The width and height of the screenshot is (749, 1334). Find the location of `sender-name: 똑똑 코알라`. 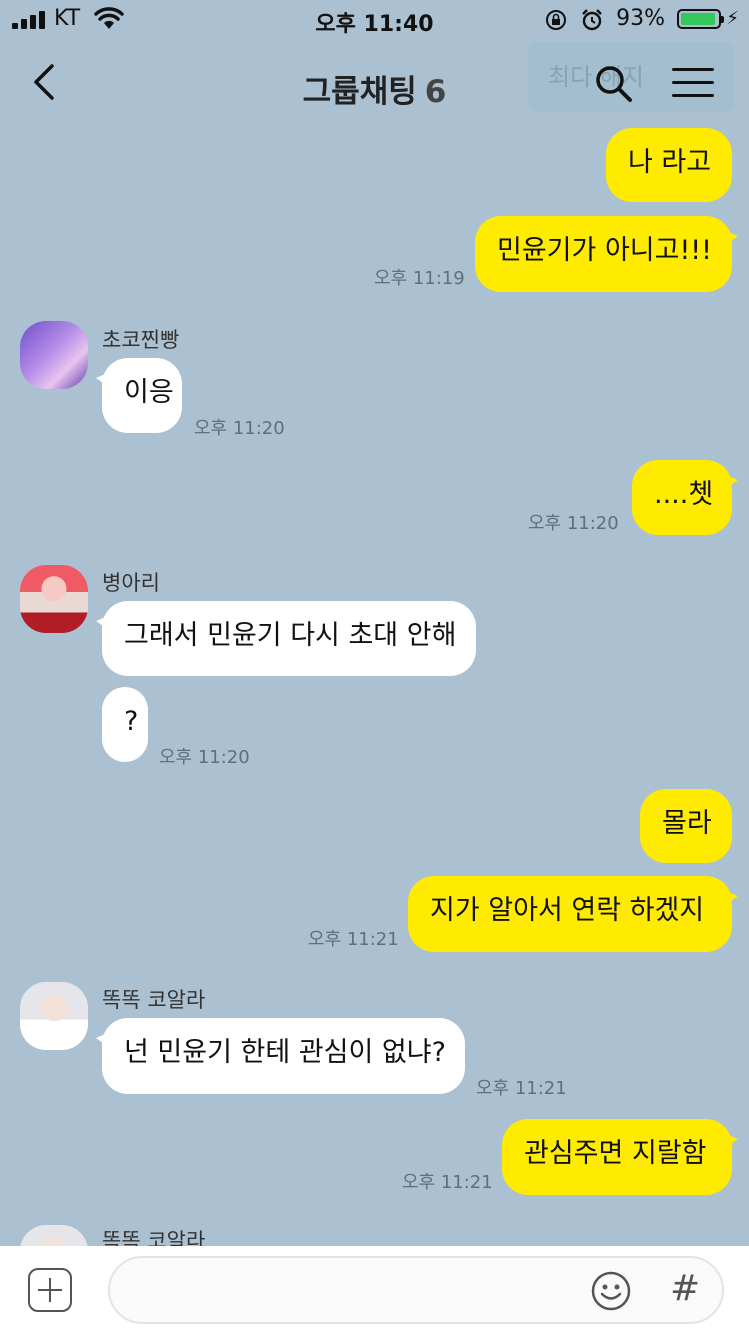

sender-name: 똑똑 코알라 is located at coordinates (154, 1000).